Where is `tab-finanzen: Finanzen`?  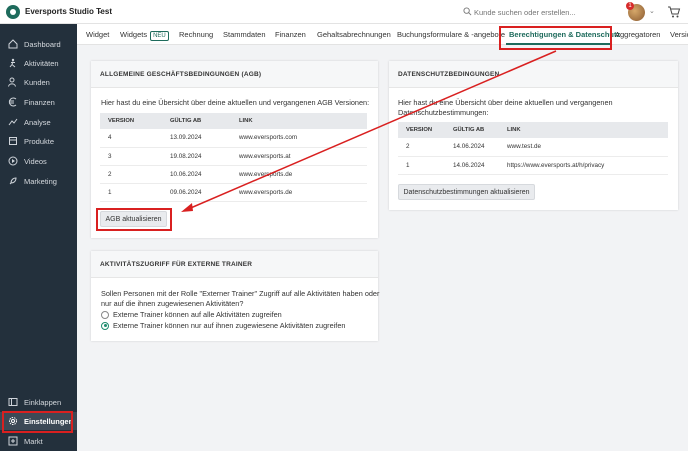
tab-finanzen: Finanzen is located at coordinates (290, 34).